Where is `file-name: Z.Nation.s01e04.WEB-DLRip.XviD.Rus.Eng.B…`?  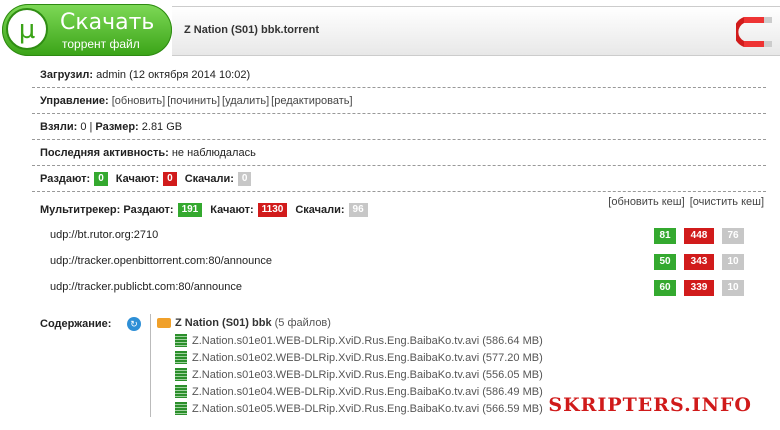 file-name: Z.Nation.s01e04.WEB-DLRip.XviD.Rus.Eng.B… is located at coordinates (367, 391).